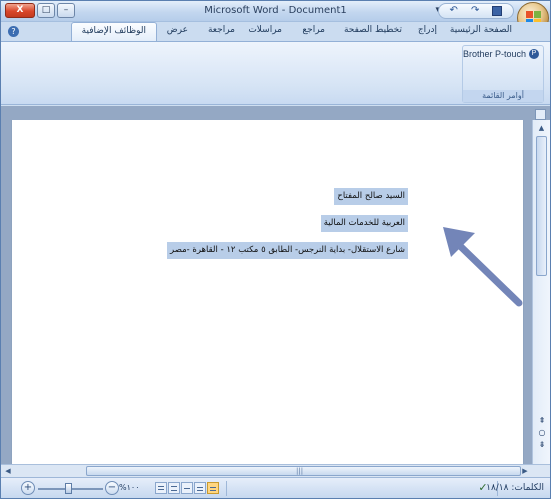 The height and width of the screenshot is (499, 551). I want to click on zoom-slider-handle, so click(68, 488).